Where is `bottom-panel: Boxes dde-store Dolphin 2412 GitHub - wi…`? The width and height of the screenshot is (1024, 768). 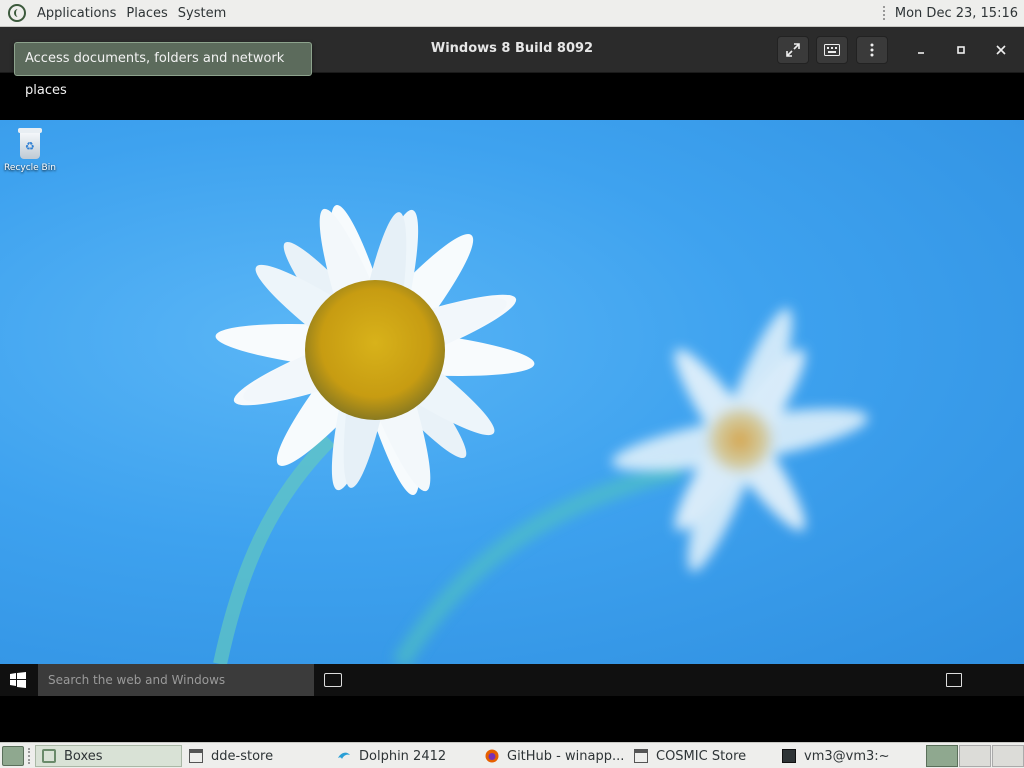 bottom-panel: Boxes dde-store Dolphin 2412 GitHub - wi… is located at coordinates (512, 755).